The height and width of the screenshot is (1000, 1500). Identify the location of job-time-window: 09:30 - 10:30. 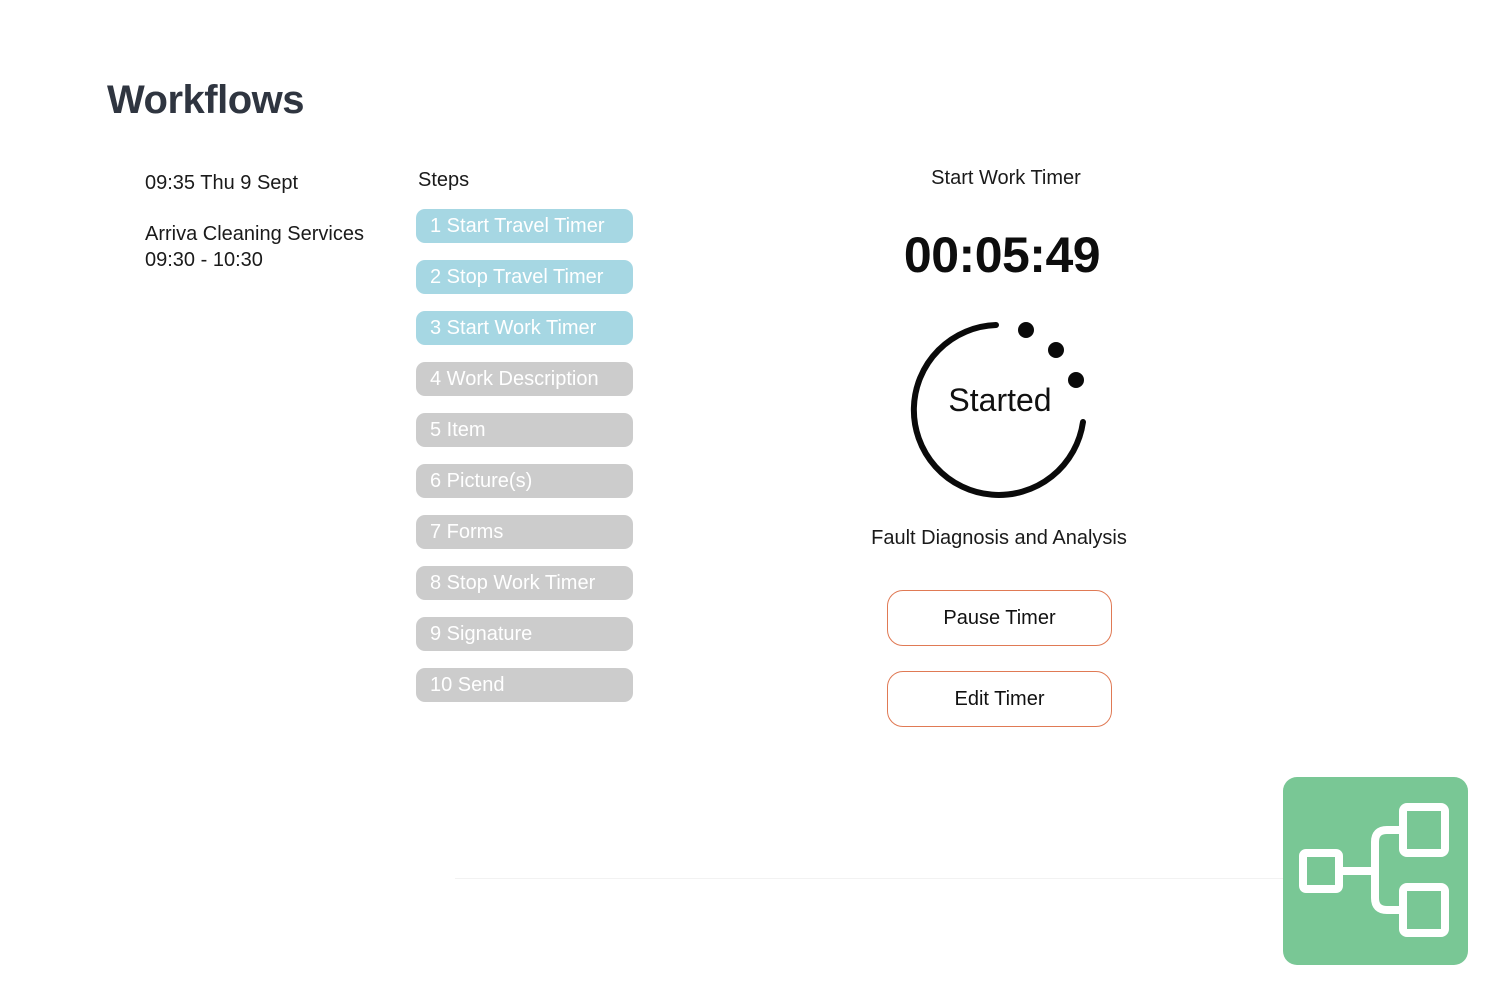
(204, 260).